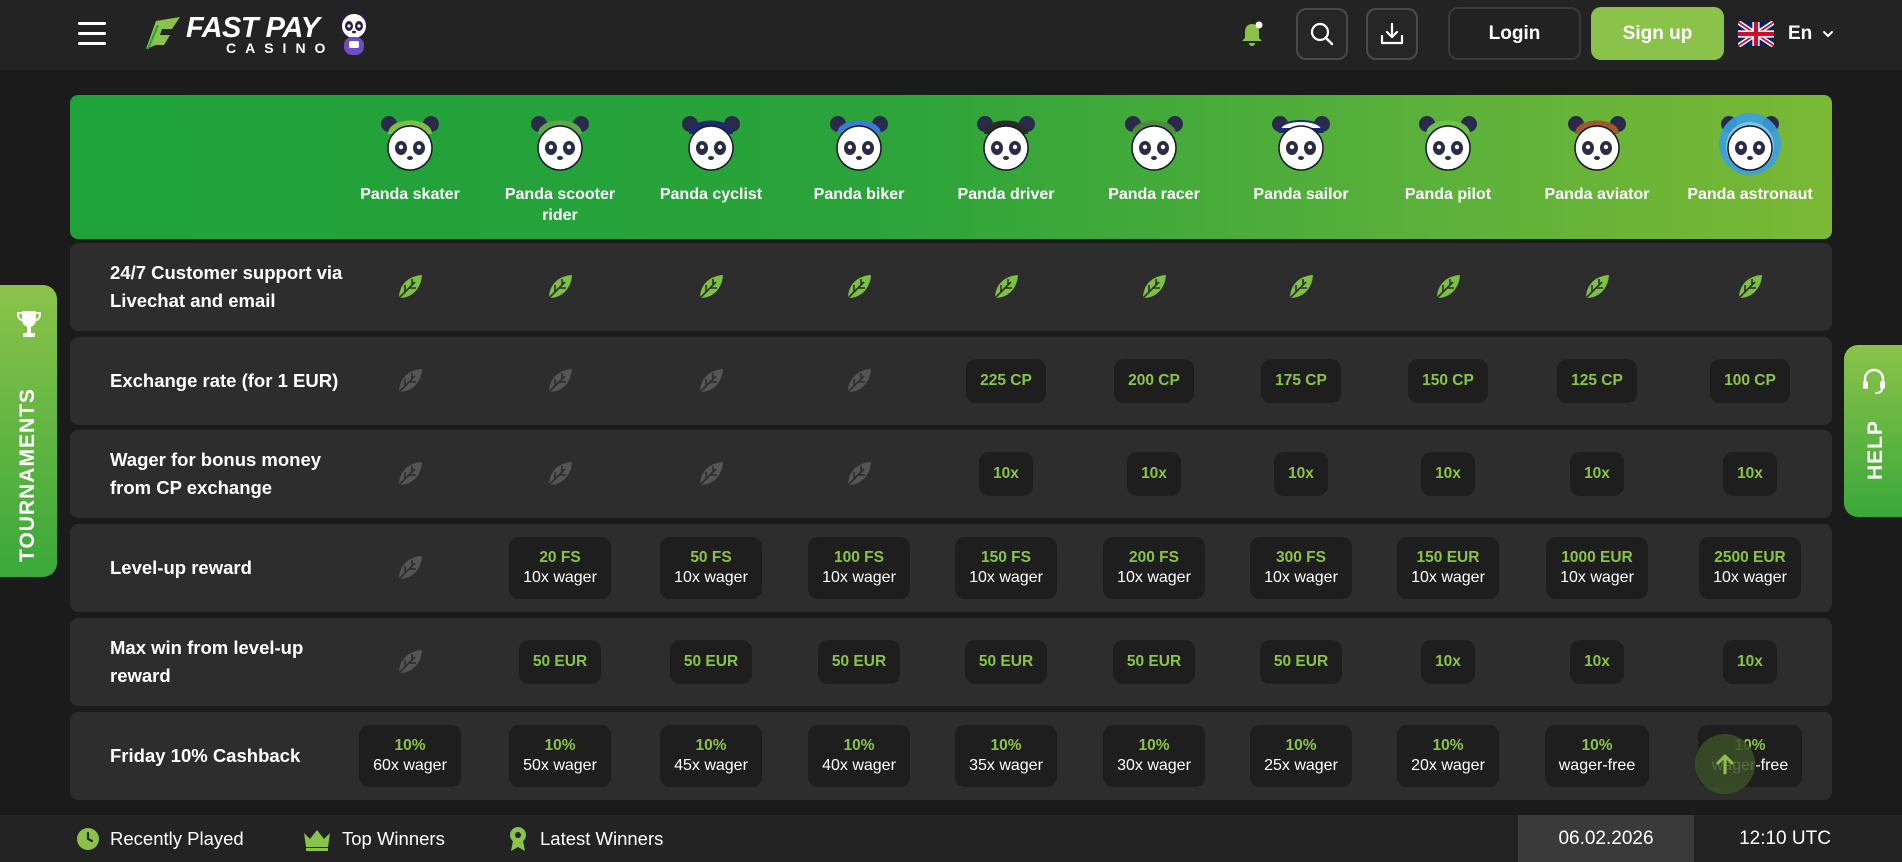  Describe the element at coordinates (1448, 765) in the screenshot. I see `value-sub: 20x wager` at that location.